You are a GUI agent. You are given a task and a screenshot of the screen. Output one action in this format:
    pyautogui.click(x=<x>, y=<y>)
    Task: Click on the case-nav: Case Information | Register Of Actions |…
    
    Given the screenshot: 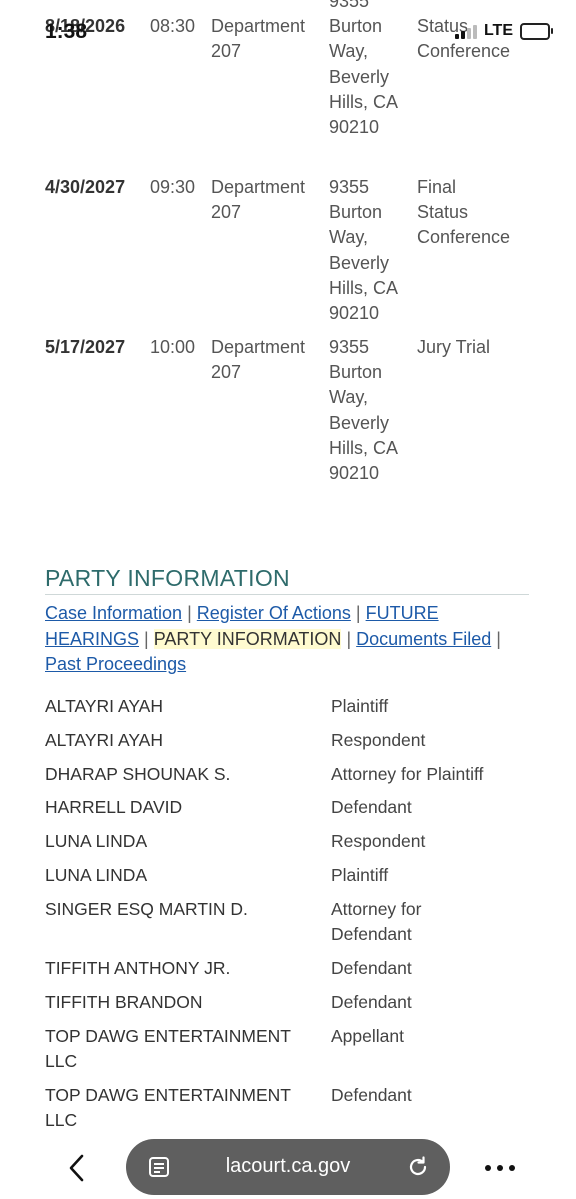 What is the action you would take?
    pyautogui.click(x=290, y=639)
    